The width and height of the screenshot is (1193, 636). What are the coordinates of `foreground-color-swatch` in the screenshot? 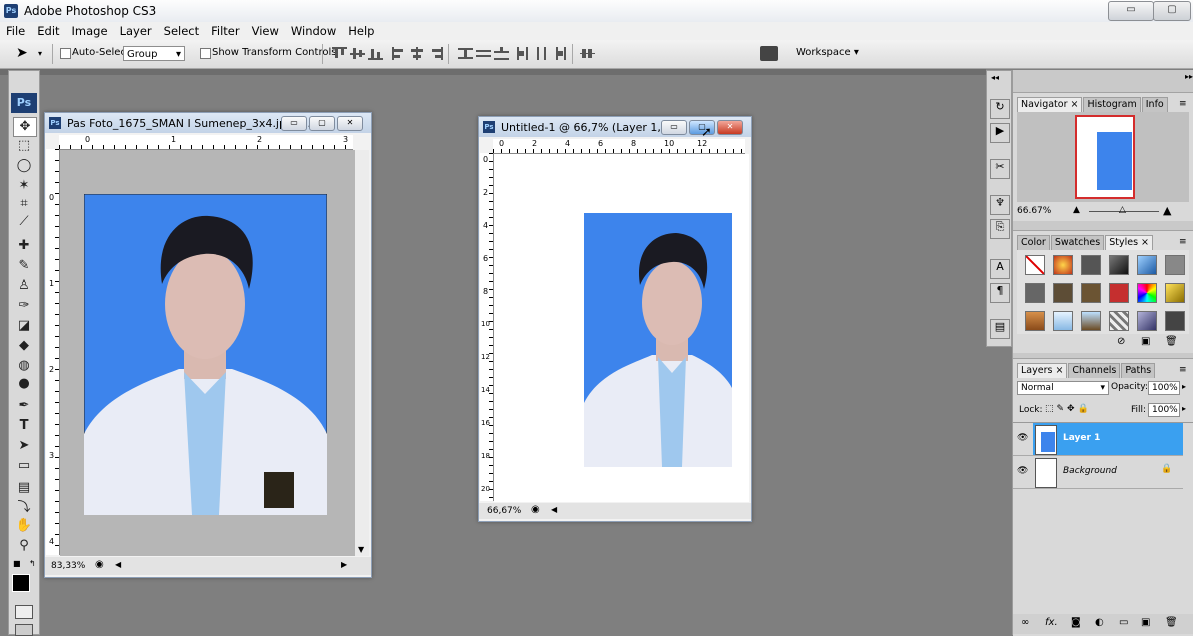 It's located at (21, 583).